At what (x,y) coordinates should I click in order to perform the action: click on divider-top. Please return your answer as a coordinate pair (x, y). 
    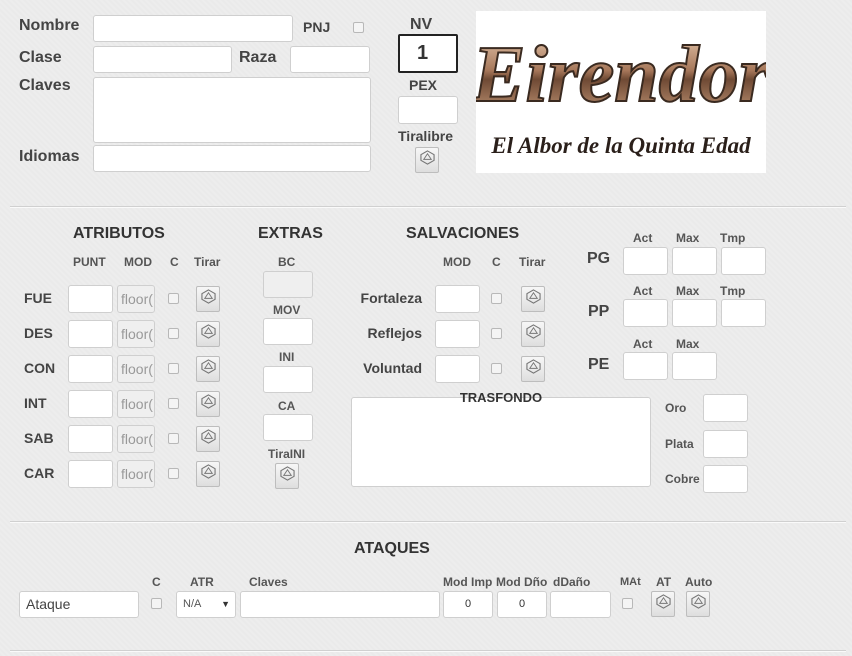
    Looking at the image, I should click on (428, 207).